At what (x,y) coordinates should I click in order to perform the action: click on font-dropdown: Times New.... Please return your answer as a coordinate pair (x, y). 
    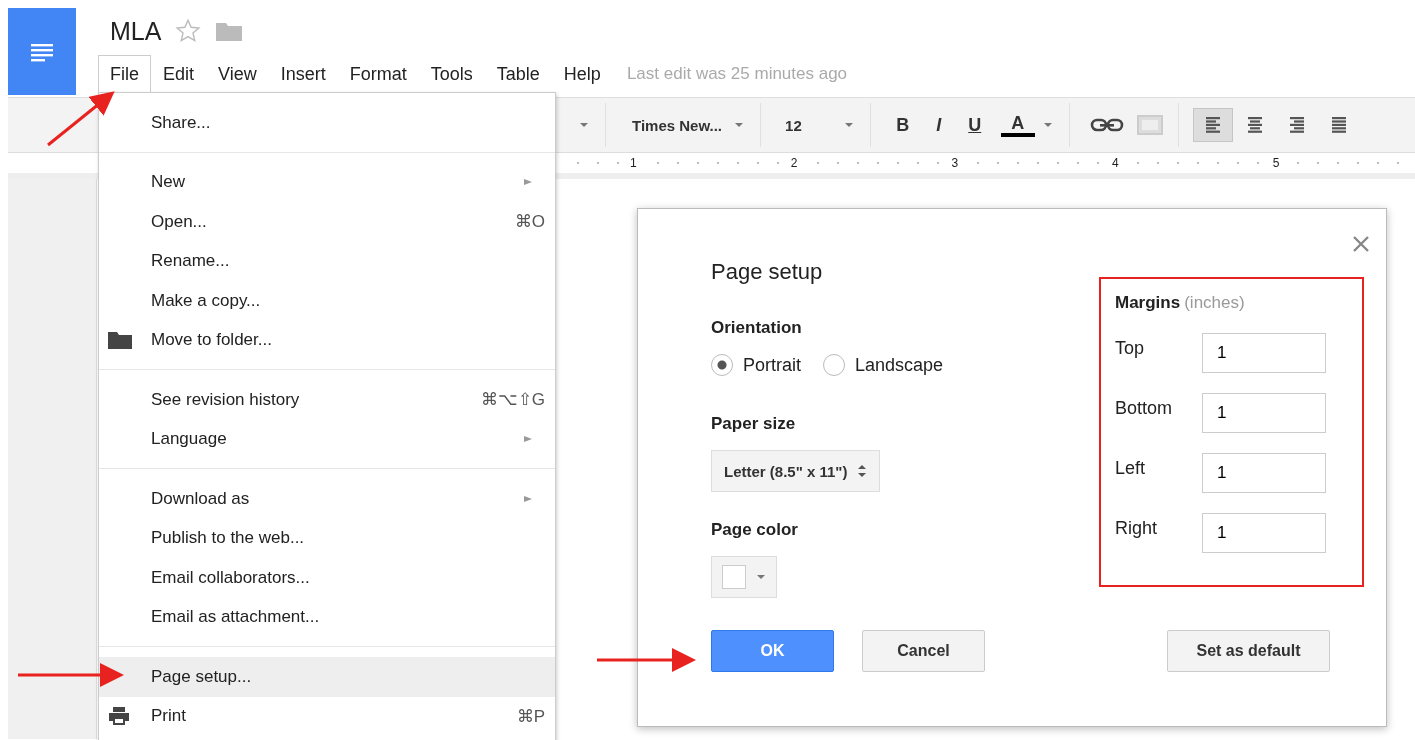
    Looking at the image, I should click on (677, 125).